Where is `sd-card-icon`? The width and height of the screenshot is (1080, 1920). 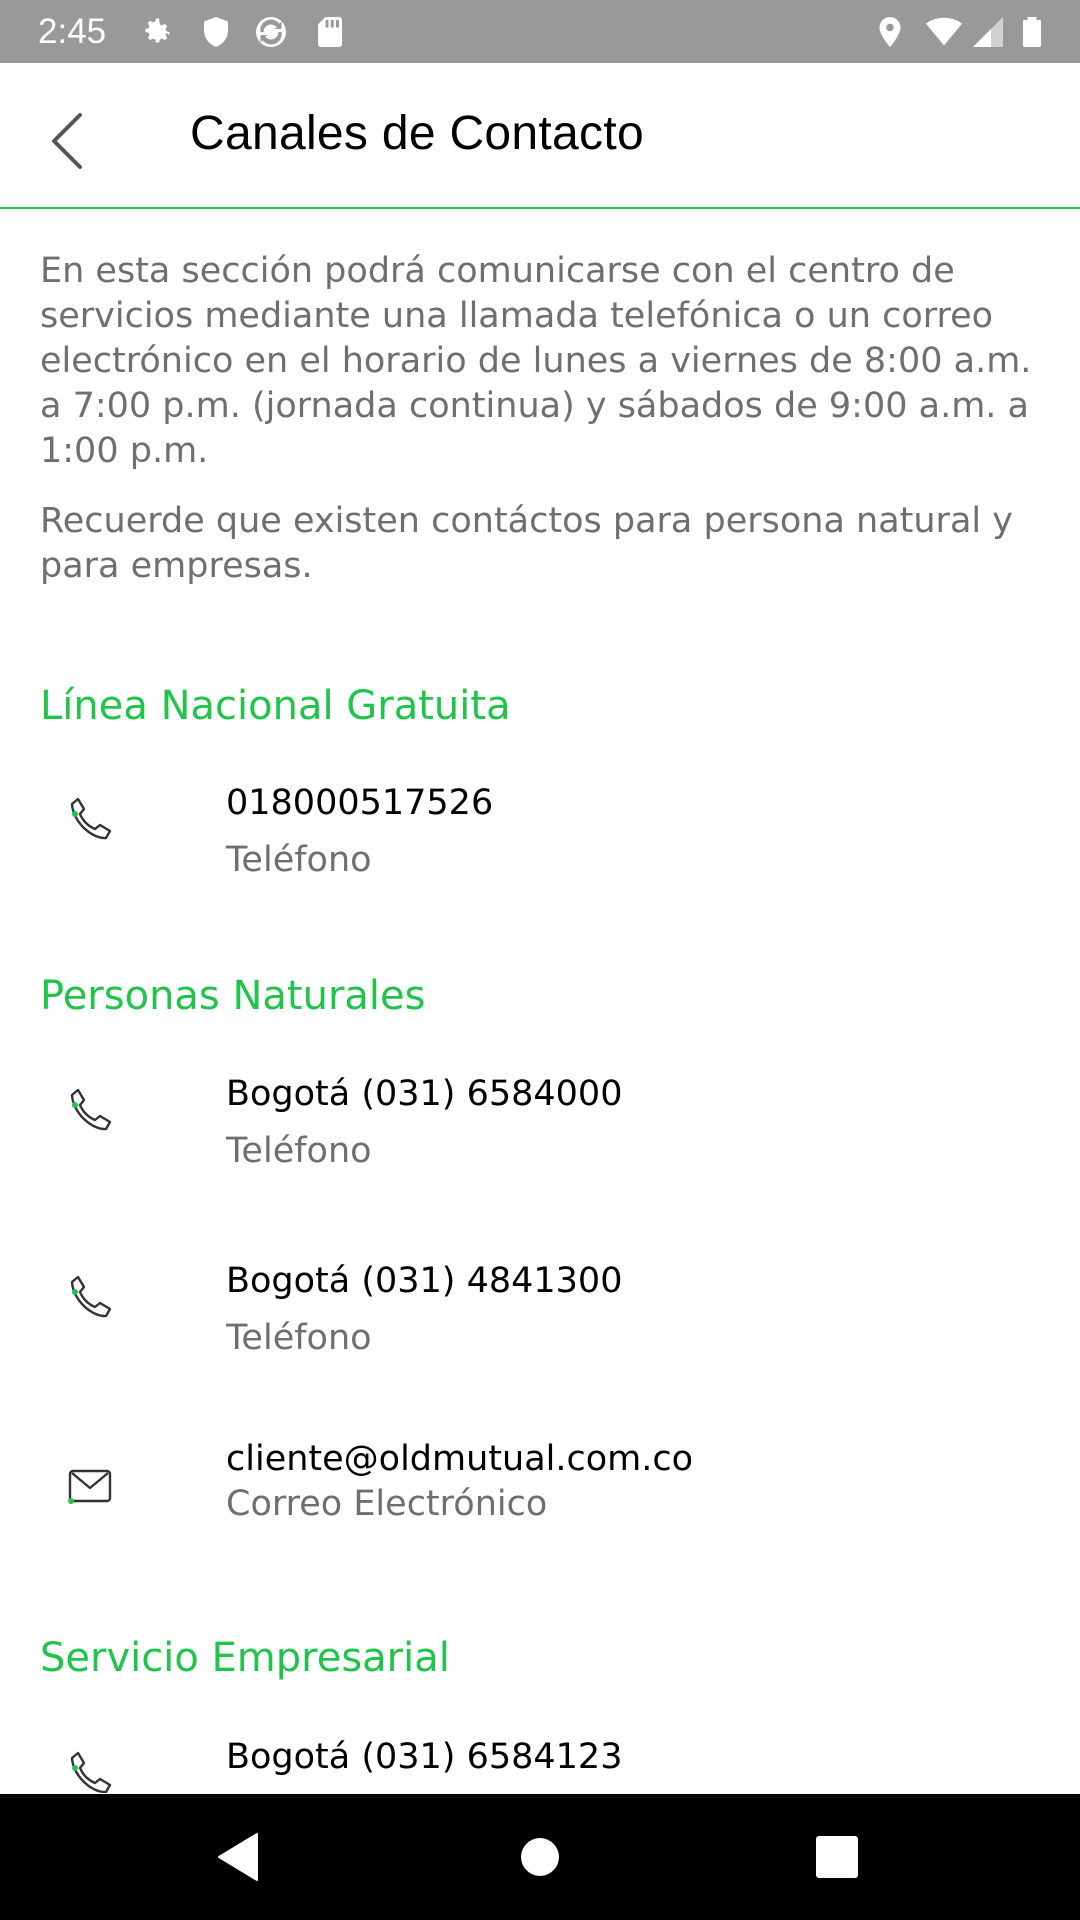
sd-card-icon is located at coordinates (330, 32).